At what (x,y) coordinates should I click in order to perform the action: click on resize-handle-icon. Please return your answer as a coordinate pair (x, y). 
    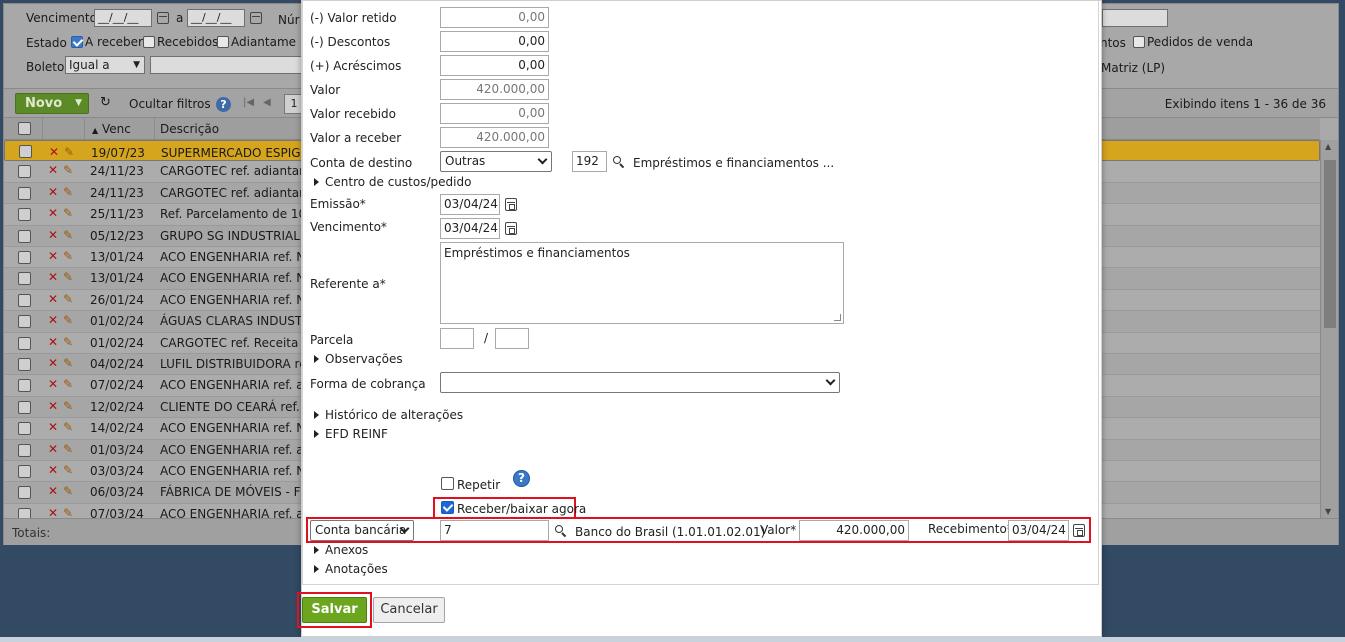
    Looking at the image, I should click on (837, 317).